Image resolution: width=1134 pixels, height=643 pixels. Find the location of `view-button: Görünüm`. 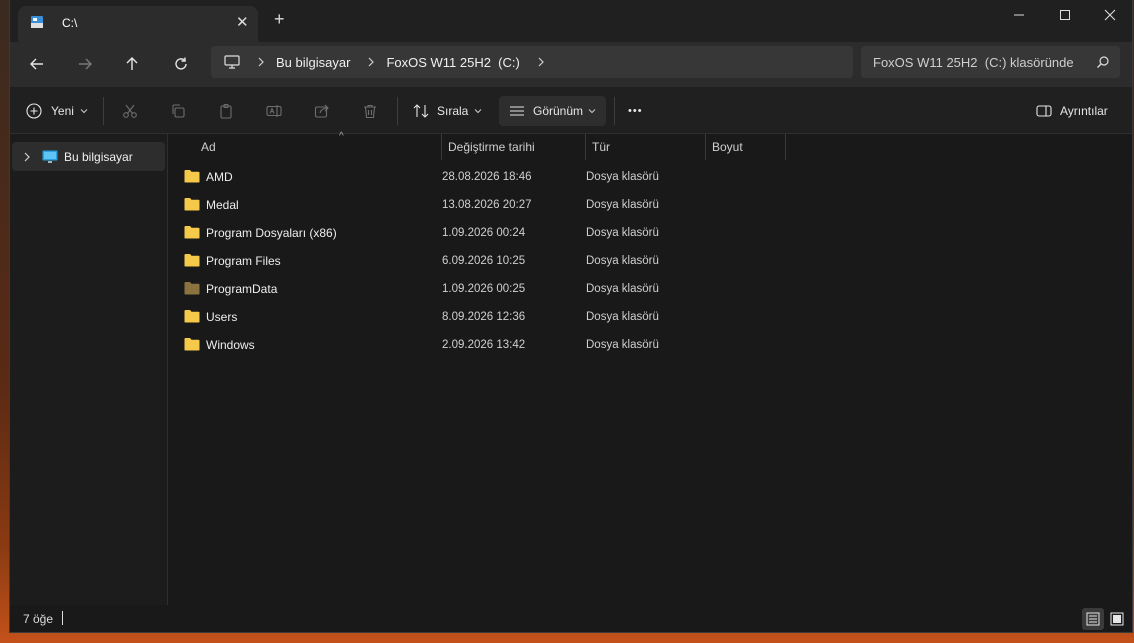

view-button: Görünüm is located at coordinates (553, 111).